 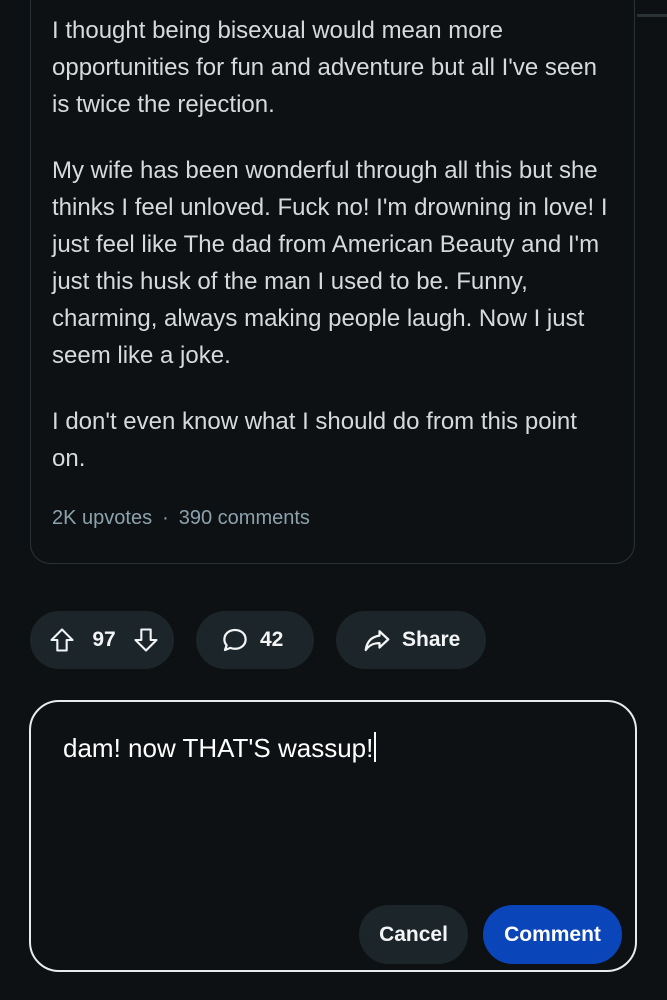 I want to click on reply-input-text: dam! now THAT'S wassup!, so click(x=218, y=748).